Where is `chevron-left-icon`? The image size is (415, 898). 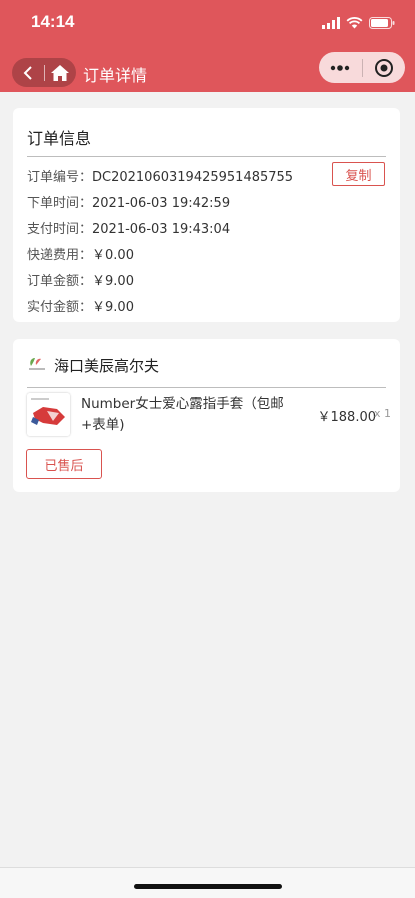
chevron-left-icon is located at coordinates (27, 72).